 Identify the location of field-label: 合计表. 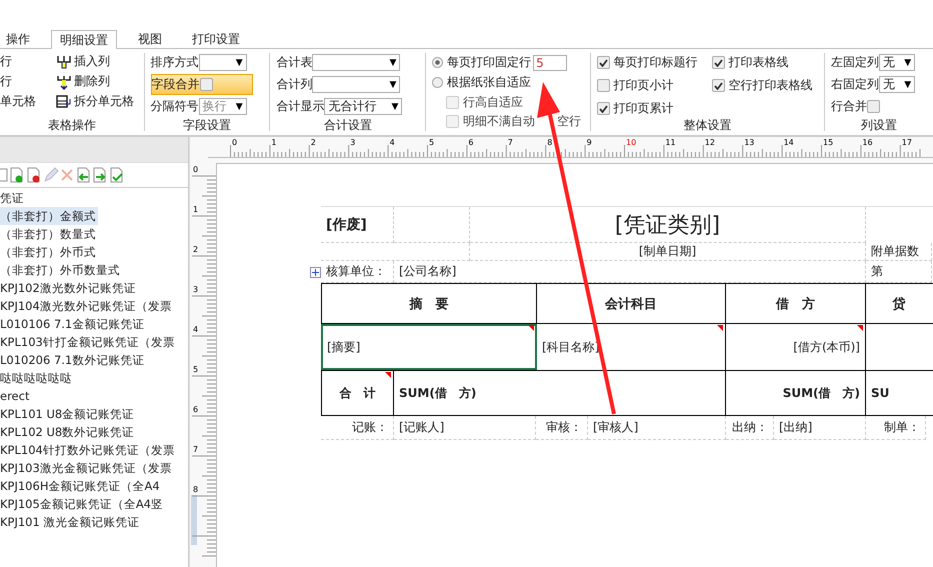
(294, 62).